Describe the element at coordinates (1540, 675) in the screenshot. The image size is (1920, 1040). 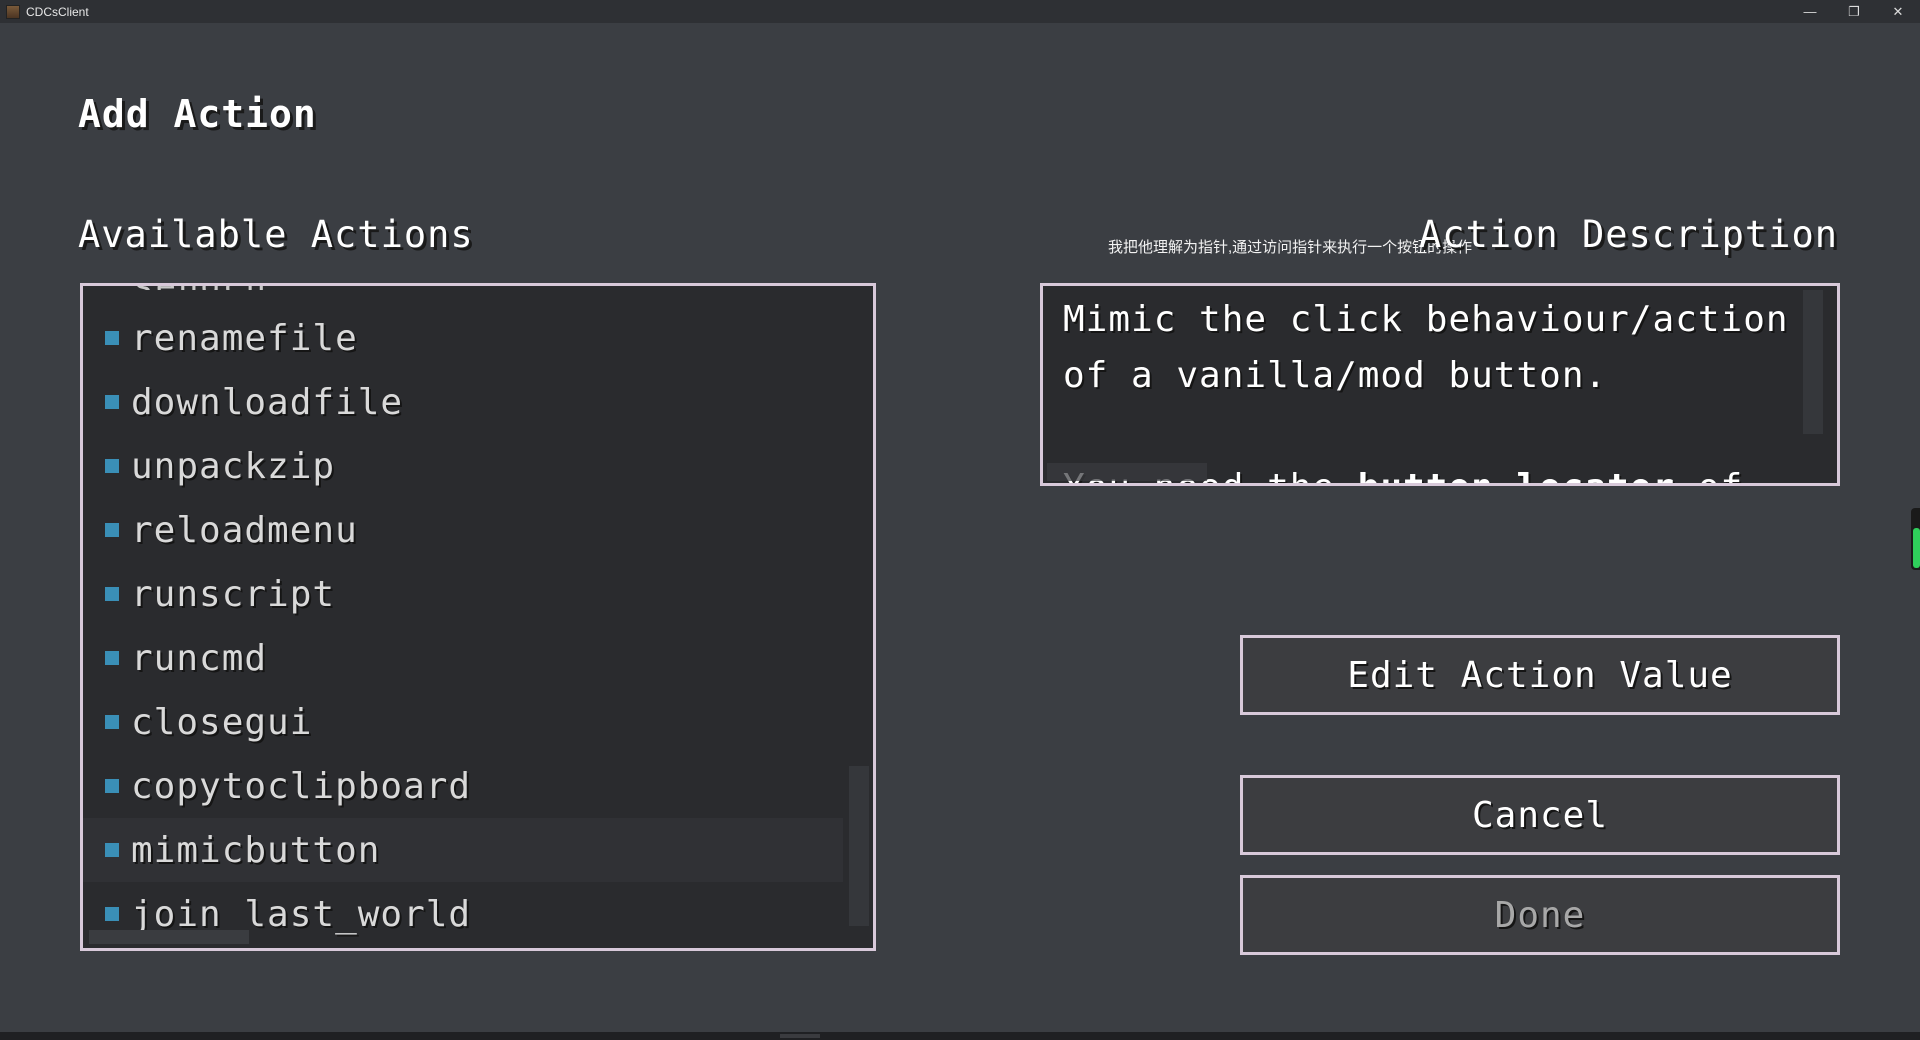
I see `edit-action-value-button: Edit Action Value` at that location.